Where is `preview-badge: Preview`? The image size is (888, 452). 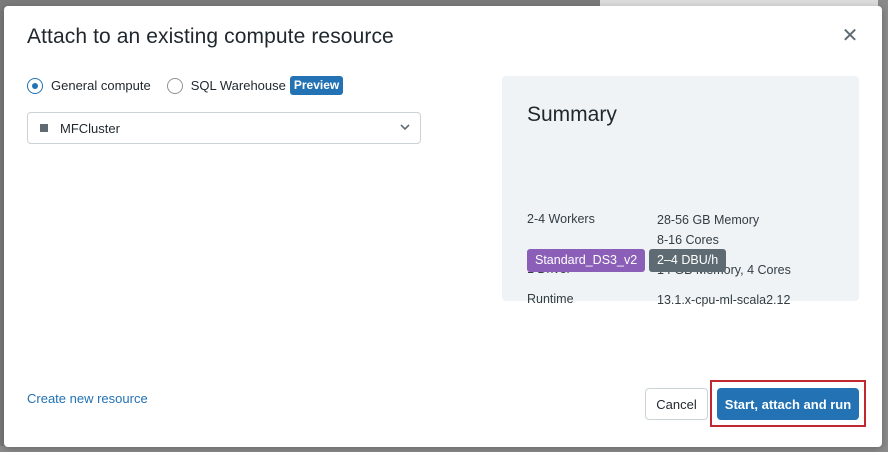 preview-badge: Preview is located at coordinates (316, 85).